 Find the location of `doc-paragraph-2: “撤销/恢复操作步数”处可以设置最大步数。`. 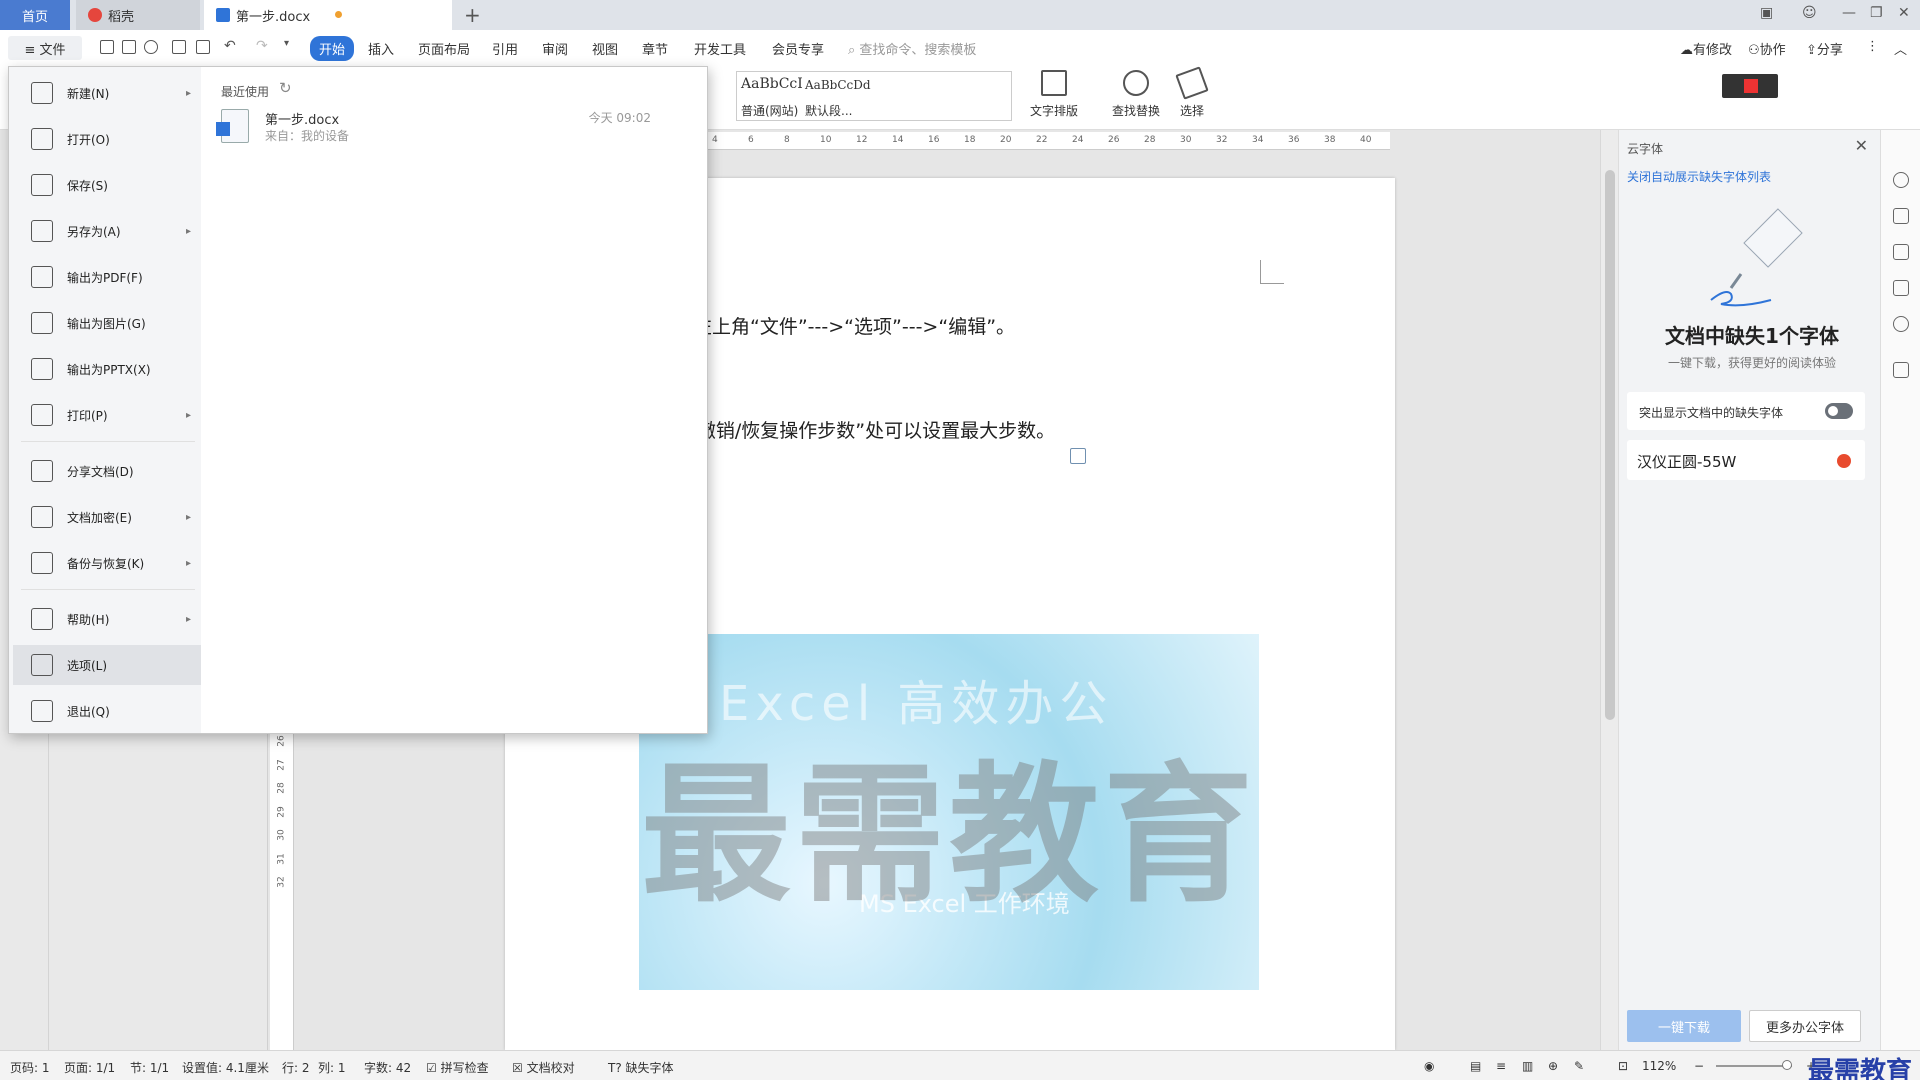

doc-paragraph-2: “撤销/恢复操作步数”处可以设置最大步数。 is located at coordinates (871, 429).